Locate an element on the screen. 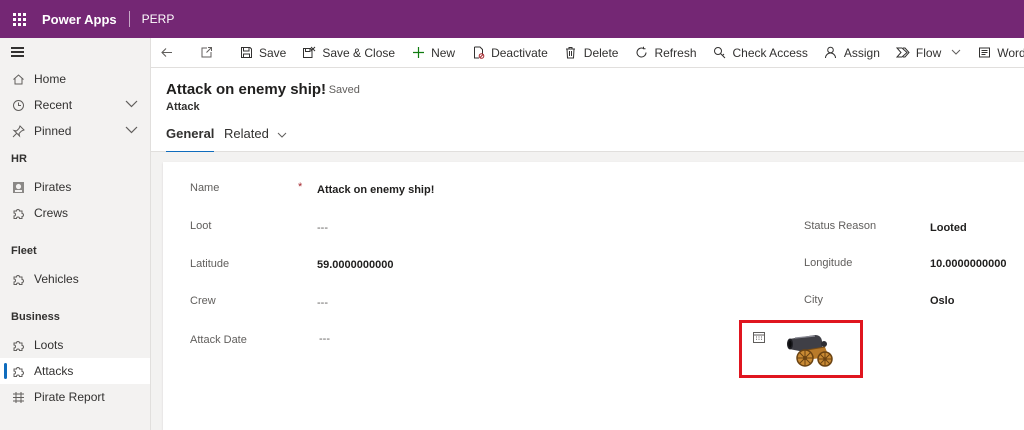 Image resolution: width=1024 pixels, height=430 pixels. sidebar-item-label: Pirates is located at coordinates (53, 187).